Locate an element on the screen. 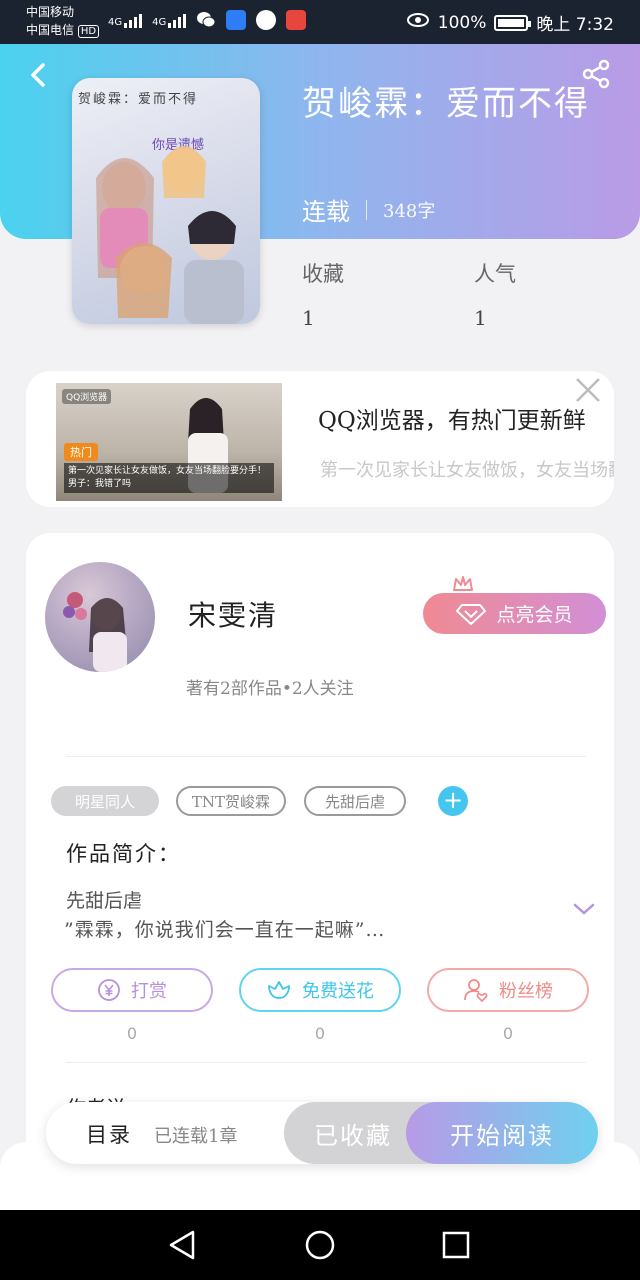  tag-chip: TNT贺峻霖 is located at coordinates (231, 801).